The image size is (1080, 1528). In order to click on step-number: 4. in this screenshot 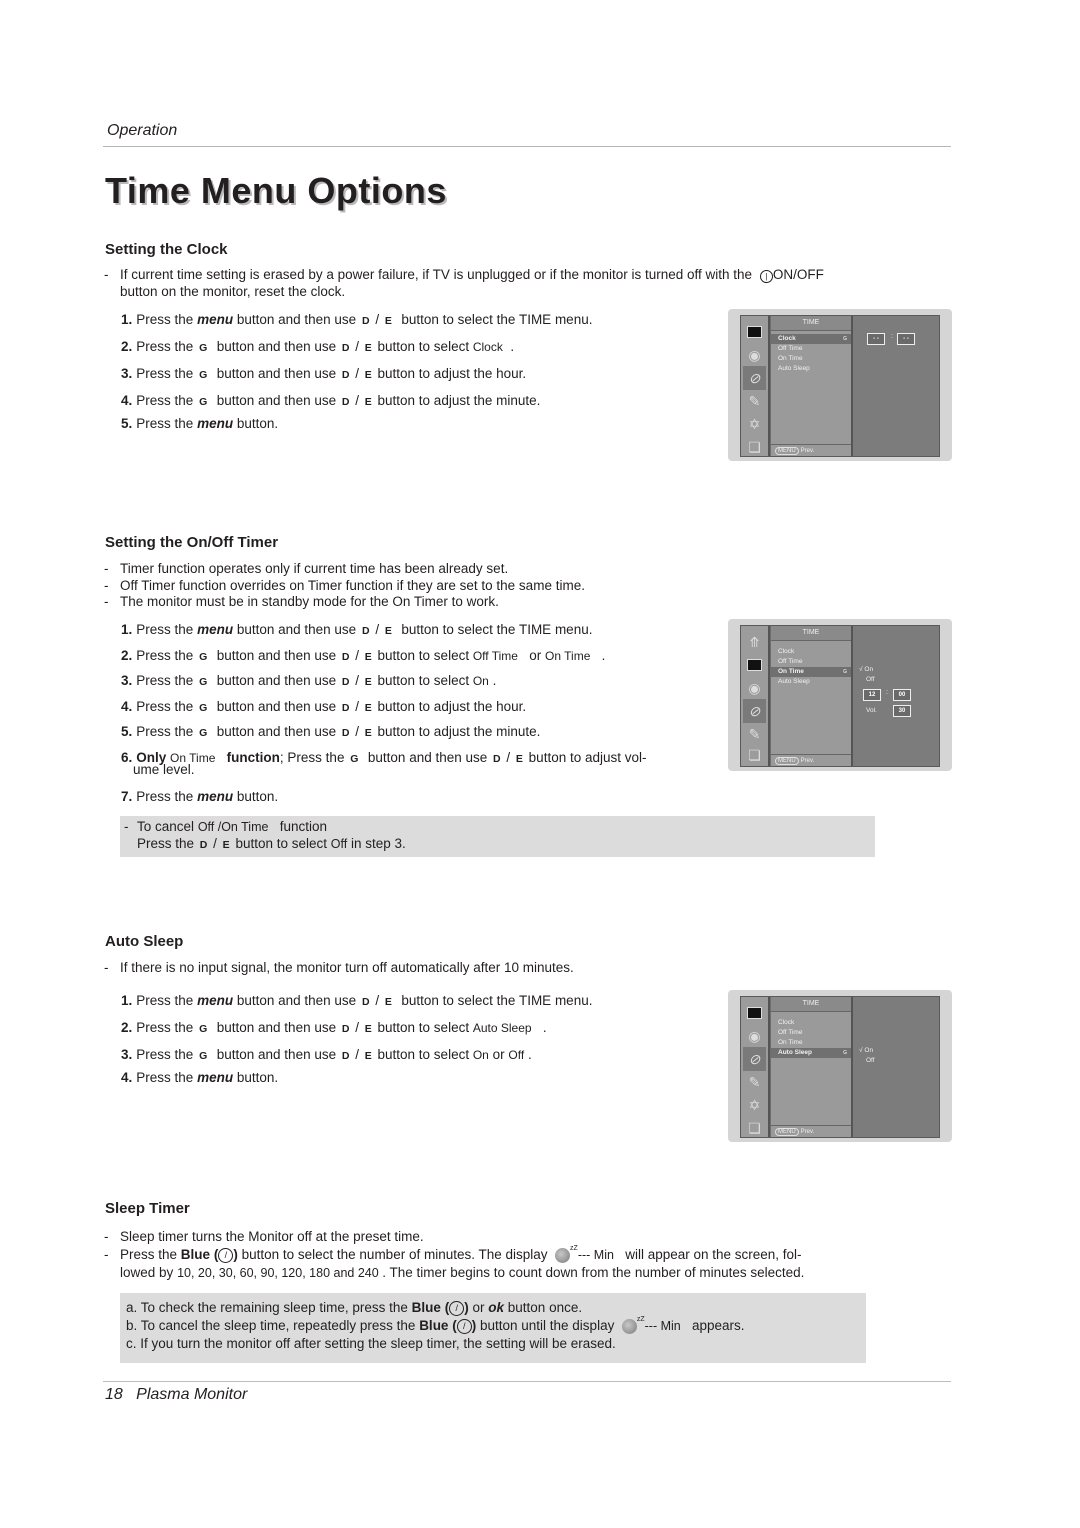, I will do `click(127, 400)`.